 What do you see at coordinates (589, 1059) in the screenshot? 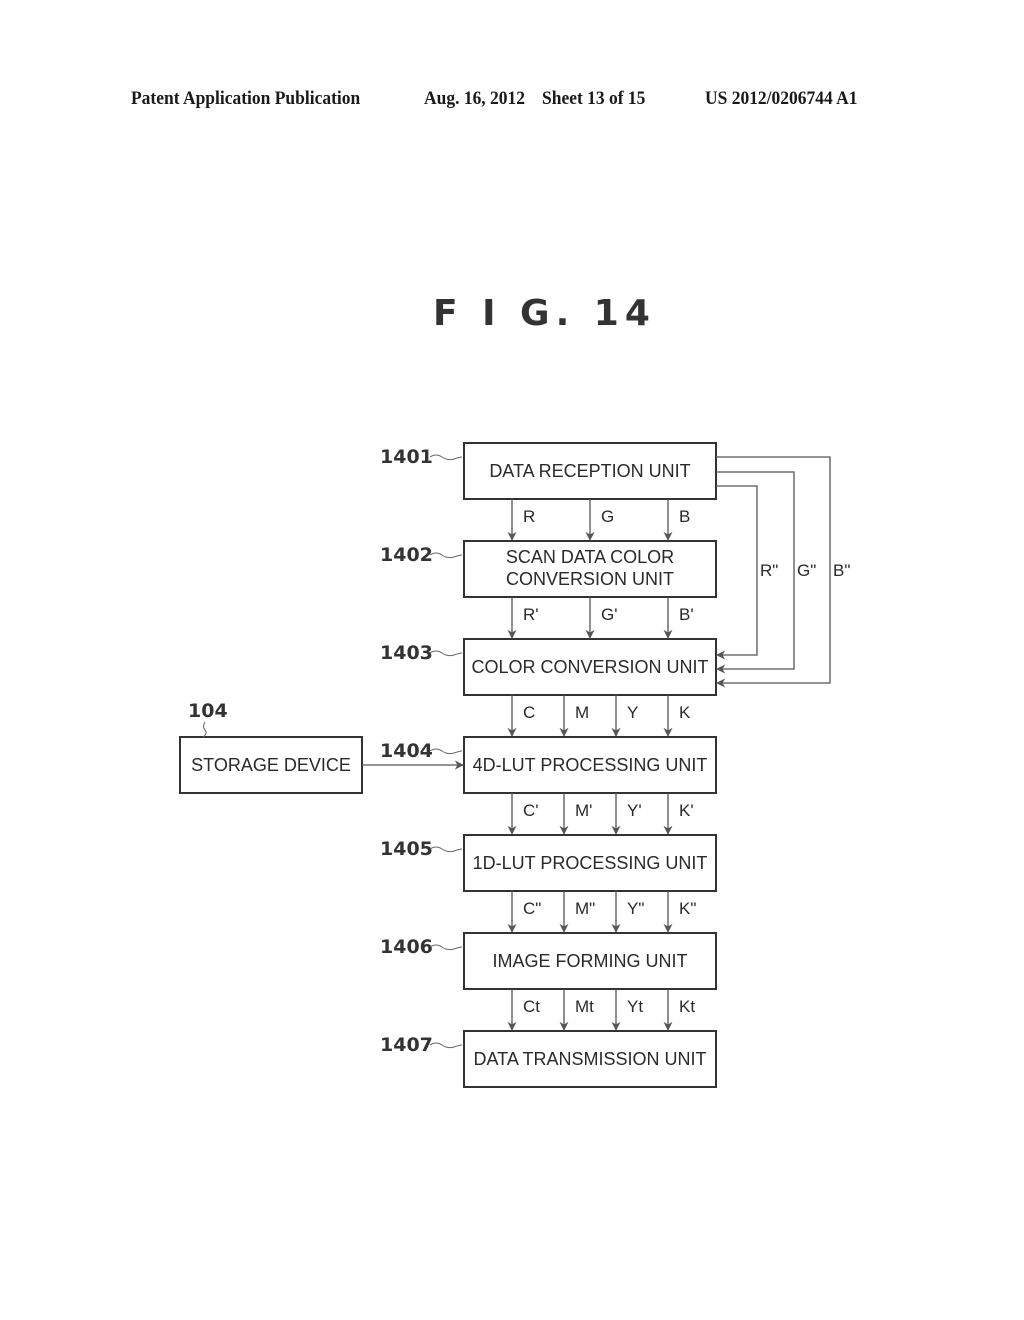
I see `block-label-1407: DATA TRANSMISSION UNIT` at bounding box center [589, 1059].